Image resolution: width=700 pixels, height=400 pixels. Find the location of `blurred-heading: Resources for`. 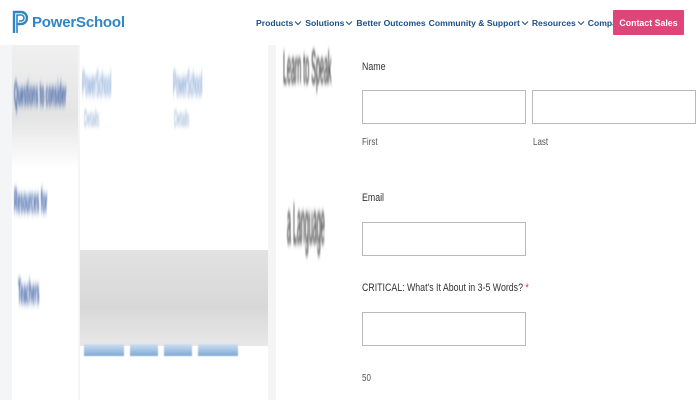

blurred-heading: Resources for is located at coordinates (31, 203).